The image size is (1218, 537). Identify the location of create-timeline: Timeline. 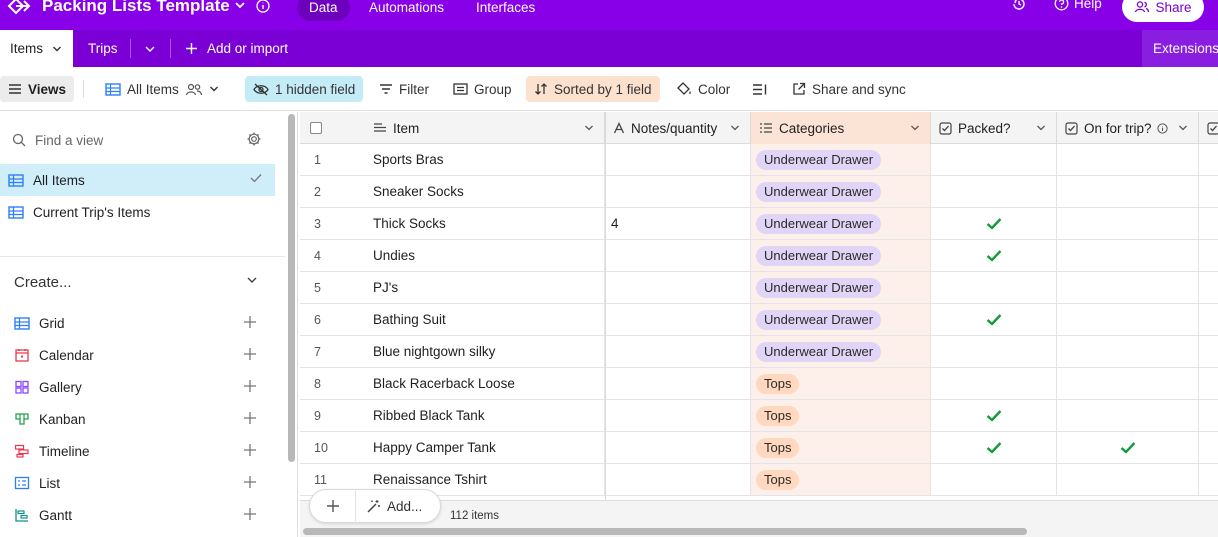
(139, 451).